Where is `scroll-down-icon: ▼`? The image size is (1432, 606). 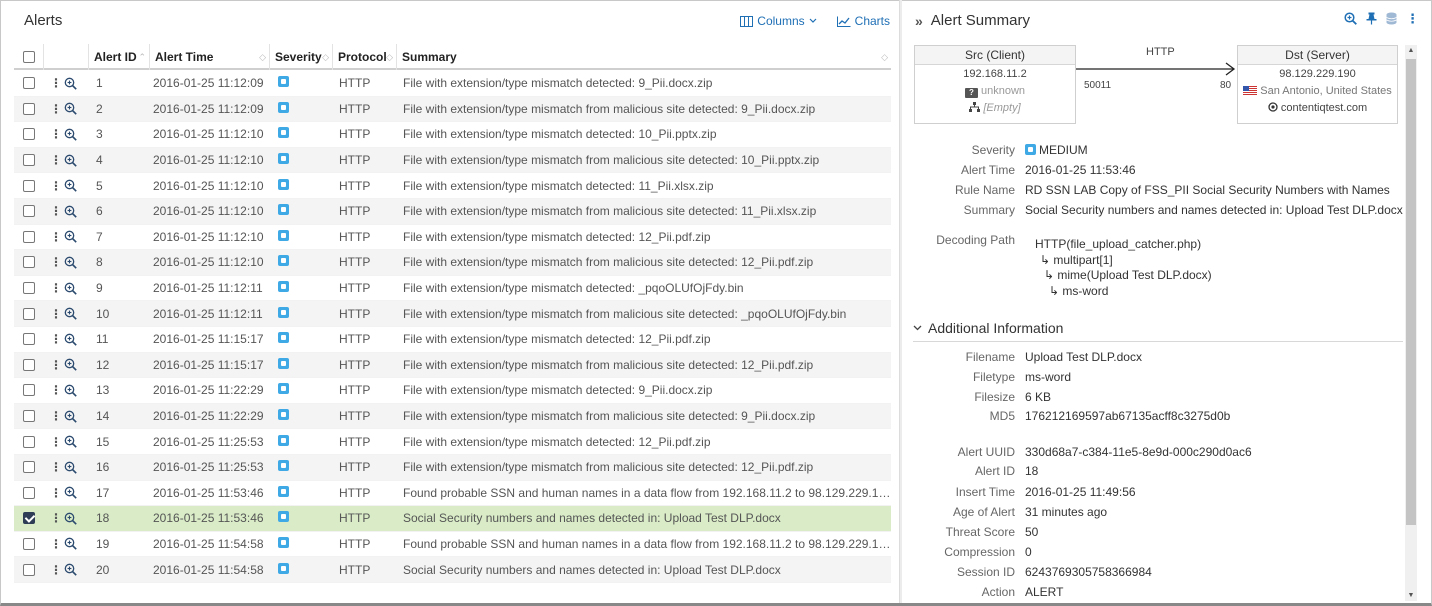 scroll-down-icon: ▼ is located at coordinates (1411, 595).